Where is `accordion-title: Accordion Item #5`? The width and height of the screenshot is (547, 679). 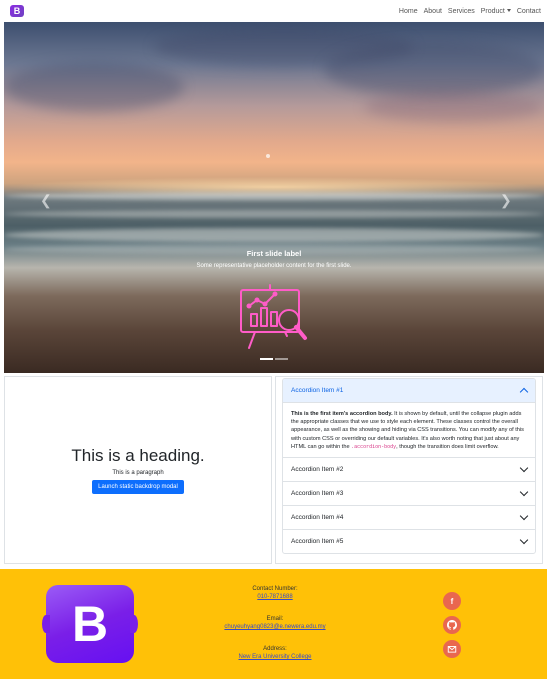
accordion-title: Accordion Item #5 is located at coordinates (317, 542).